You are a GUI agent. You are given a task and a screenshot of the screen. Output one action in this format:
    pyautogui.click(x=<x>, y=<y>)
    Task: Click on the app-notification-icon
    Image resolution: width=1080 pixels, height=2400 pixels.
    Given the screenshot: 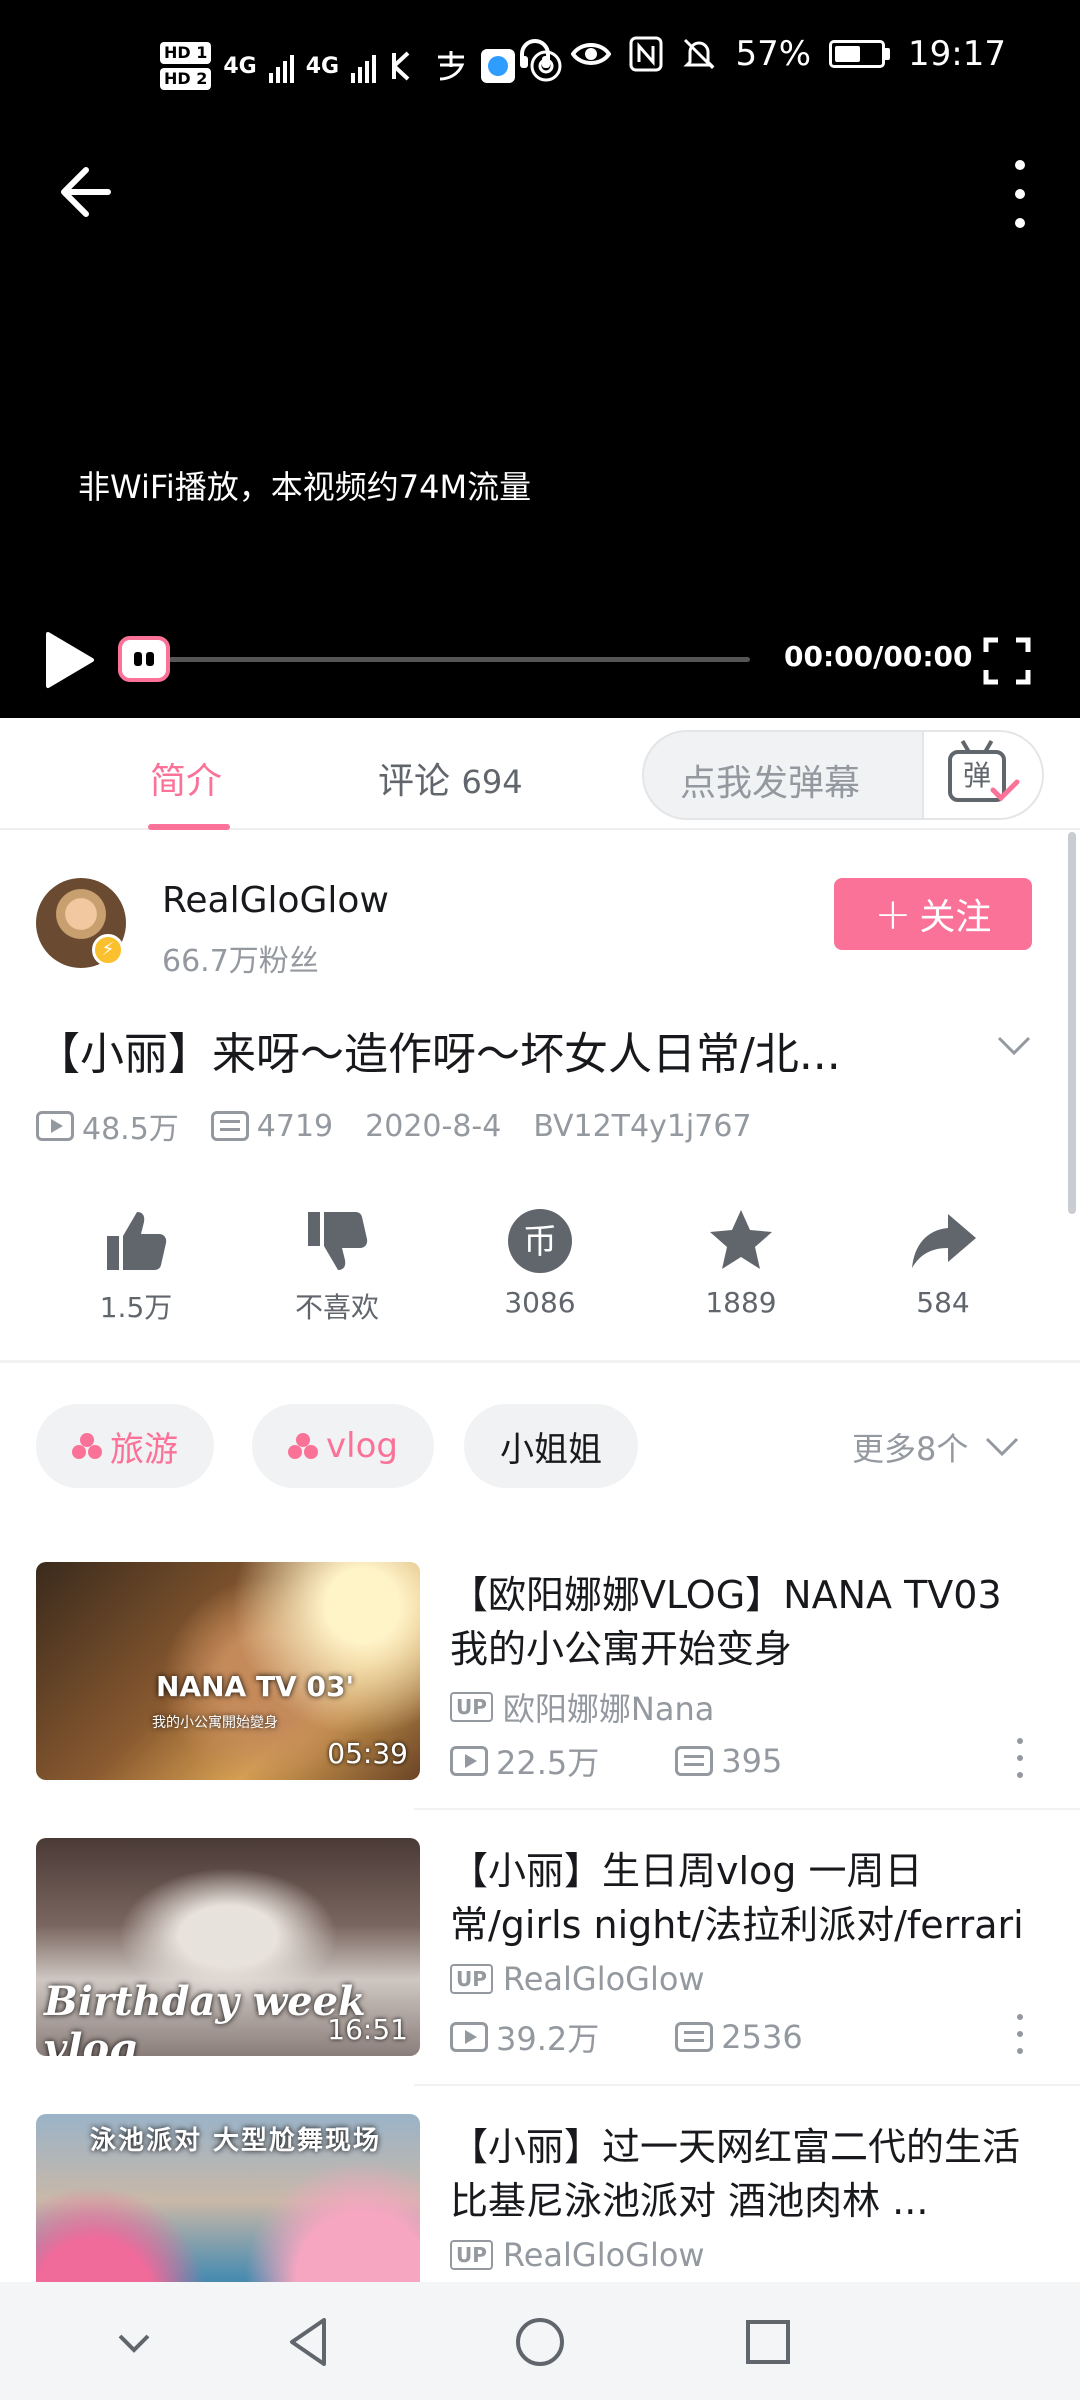 What is the action you would take?
    pyautogui.click(x=401, y=66)
    